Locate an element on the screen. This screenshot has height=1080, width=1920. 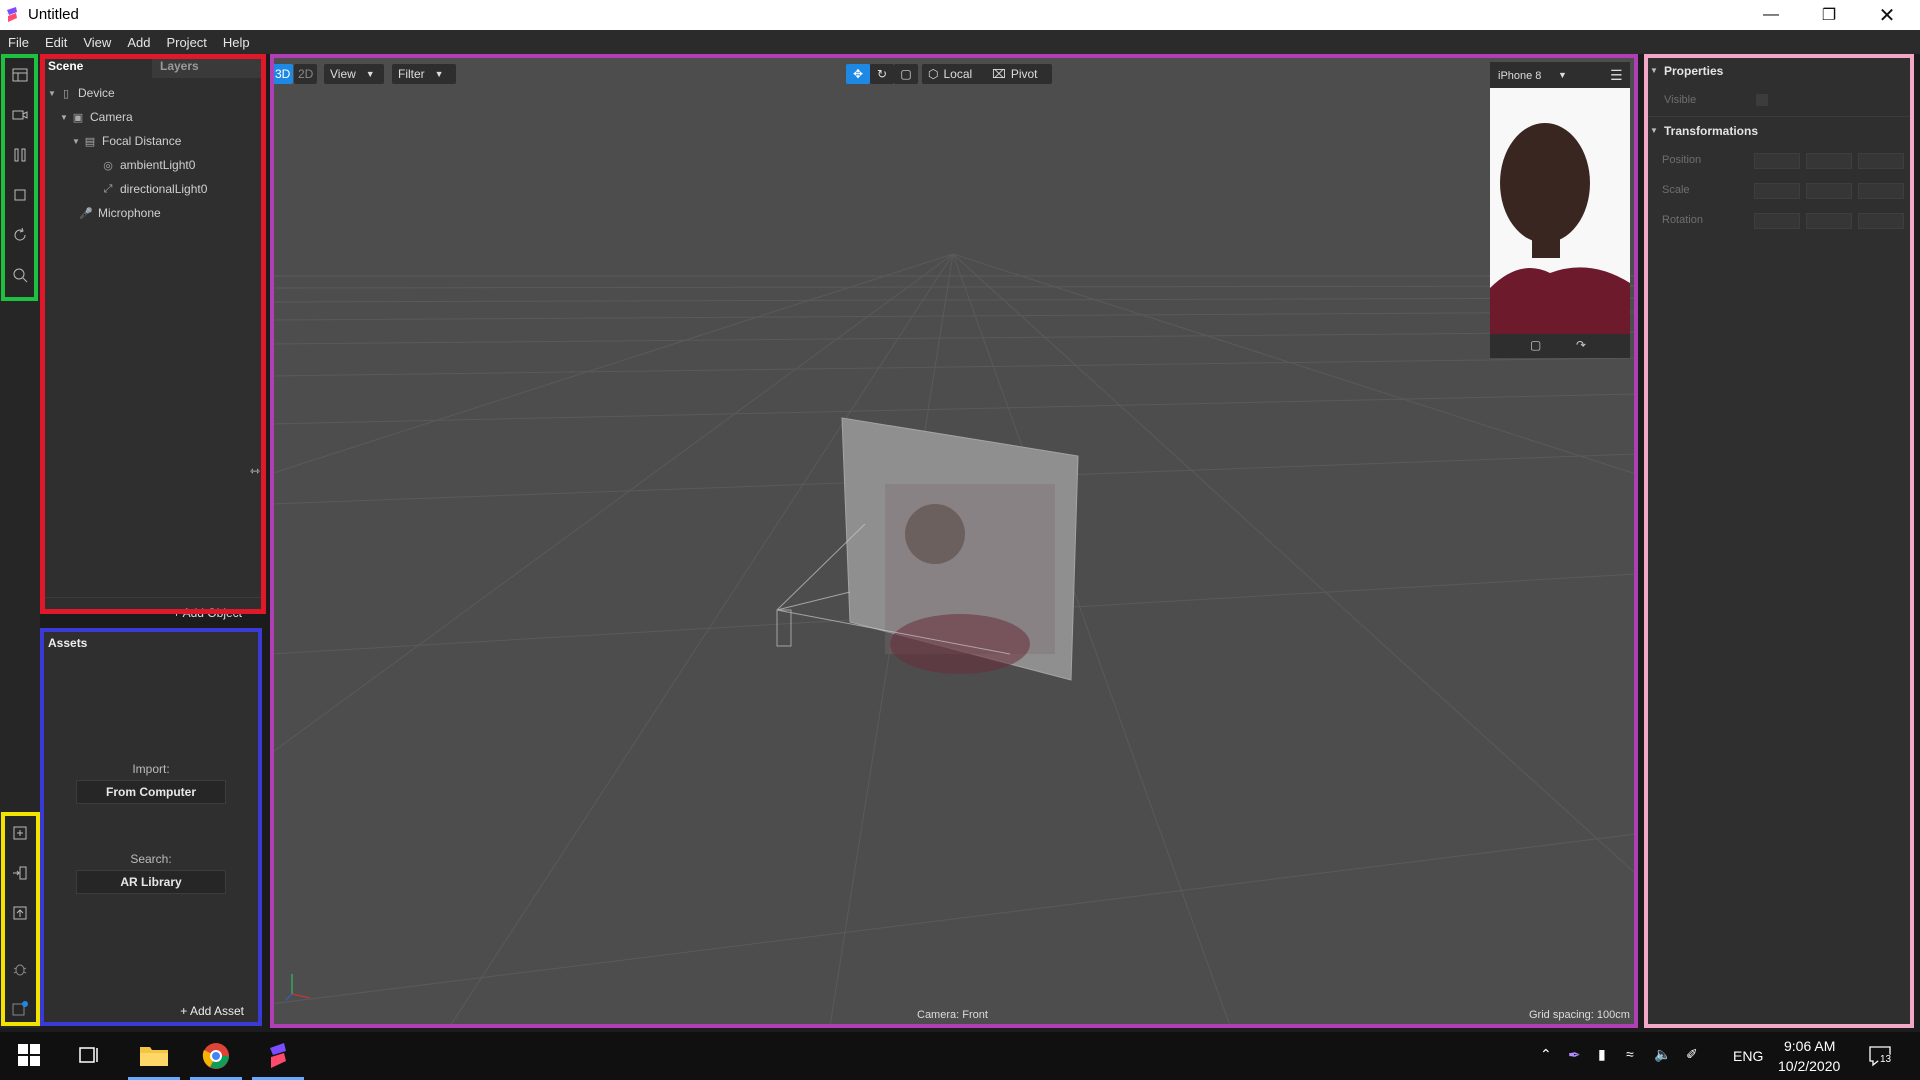
pause-icon is located at coordinates (20, 155).